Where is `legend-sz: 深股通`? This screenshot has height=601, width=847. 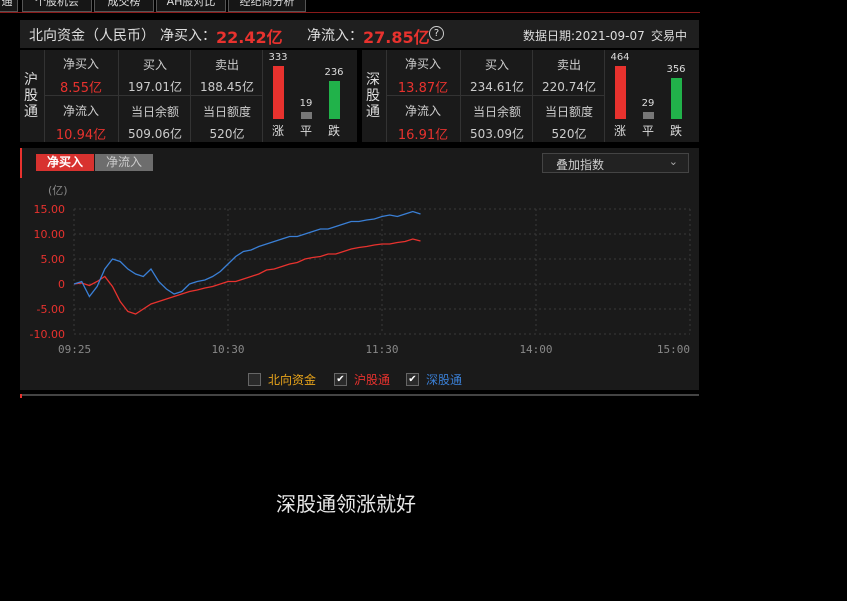 legend-sz: 深股通 is located at coordinates (444, 379).